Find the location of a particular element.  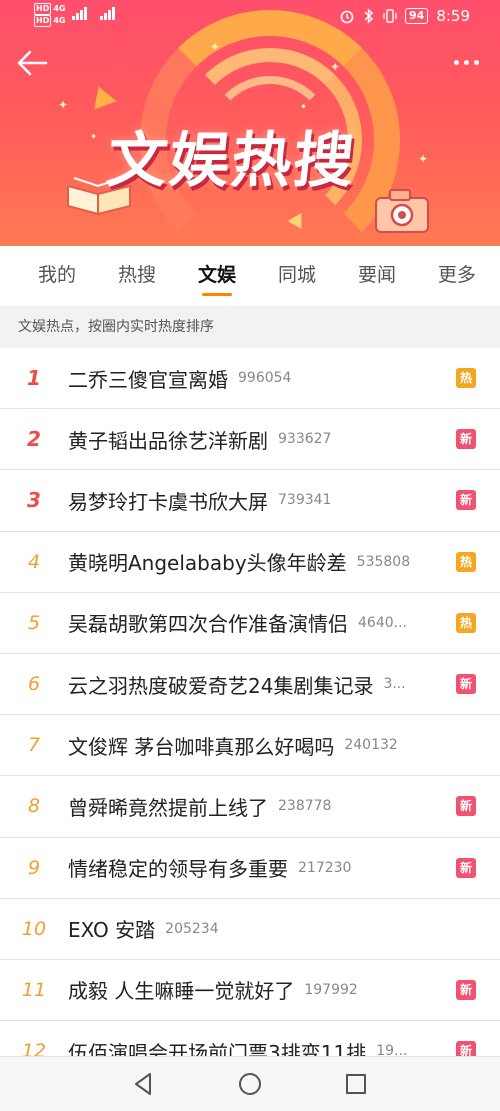

rank-number: 10 is located at coordinates (34, 928).